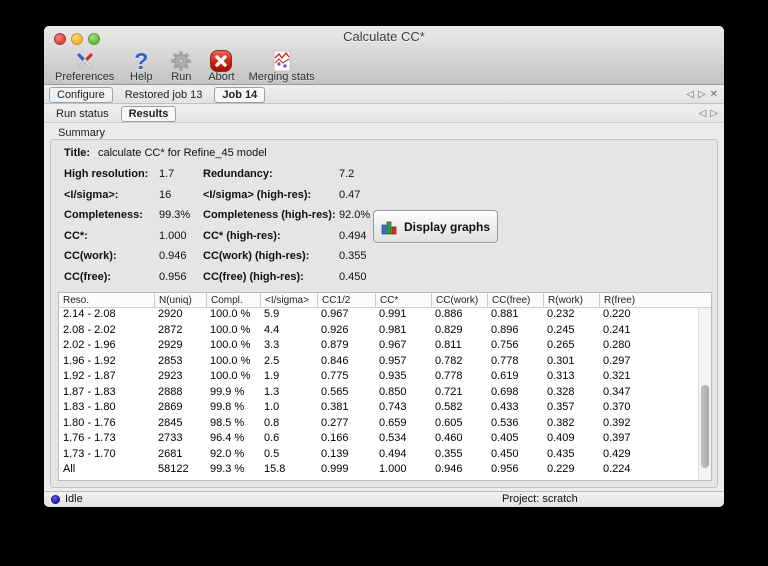  Describe the element at coordinates (227, 469) in the screenshot. I see `cell-compl: 99.3 %` at that location.